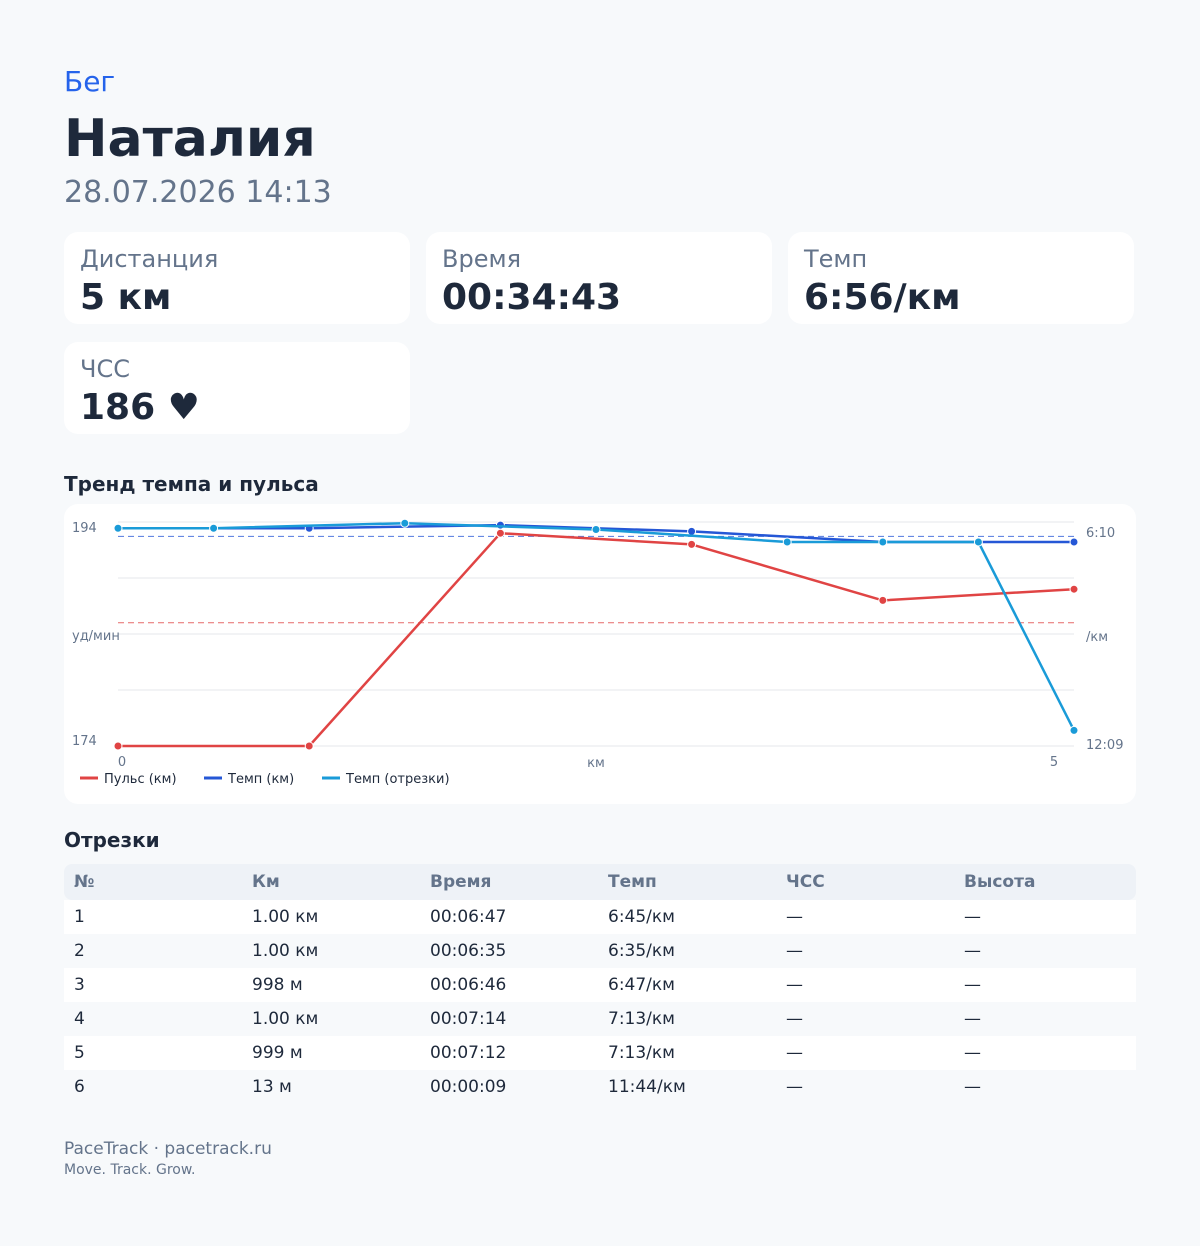 The width and height of the screenshot is (1200, 1246). I want to click on column-header-number: №, so click(153, 882).